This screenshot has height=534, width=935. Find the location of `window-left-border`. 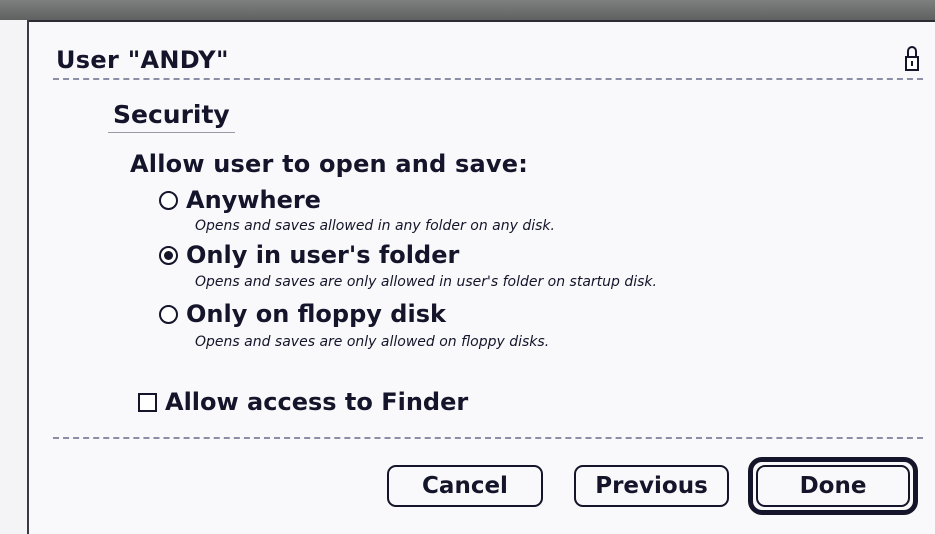

window-left-border is located at coordinates (14, 277).